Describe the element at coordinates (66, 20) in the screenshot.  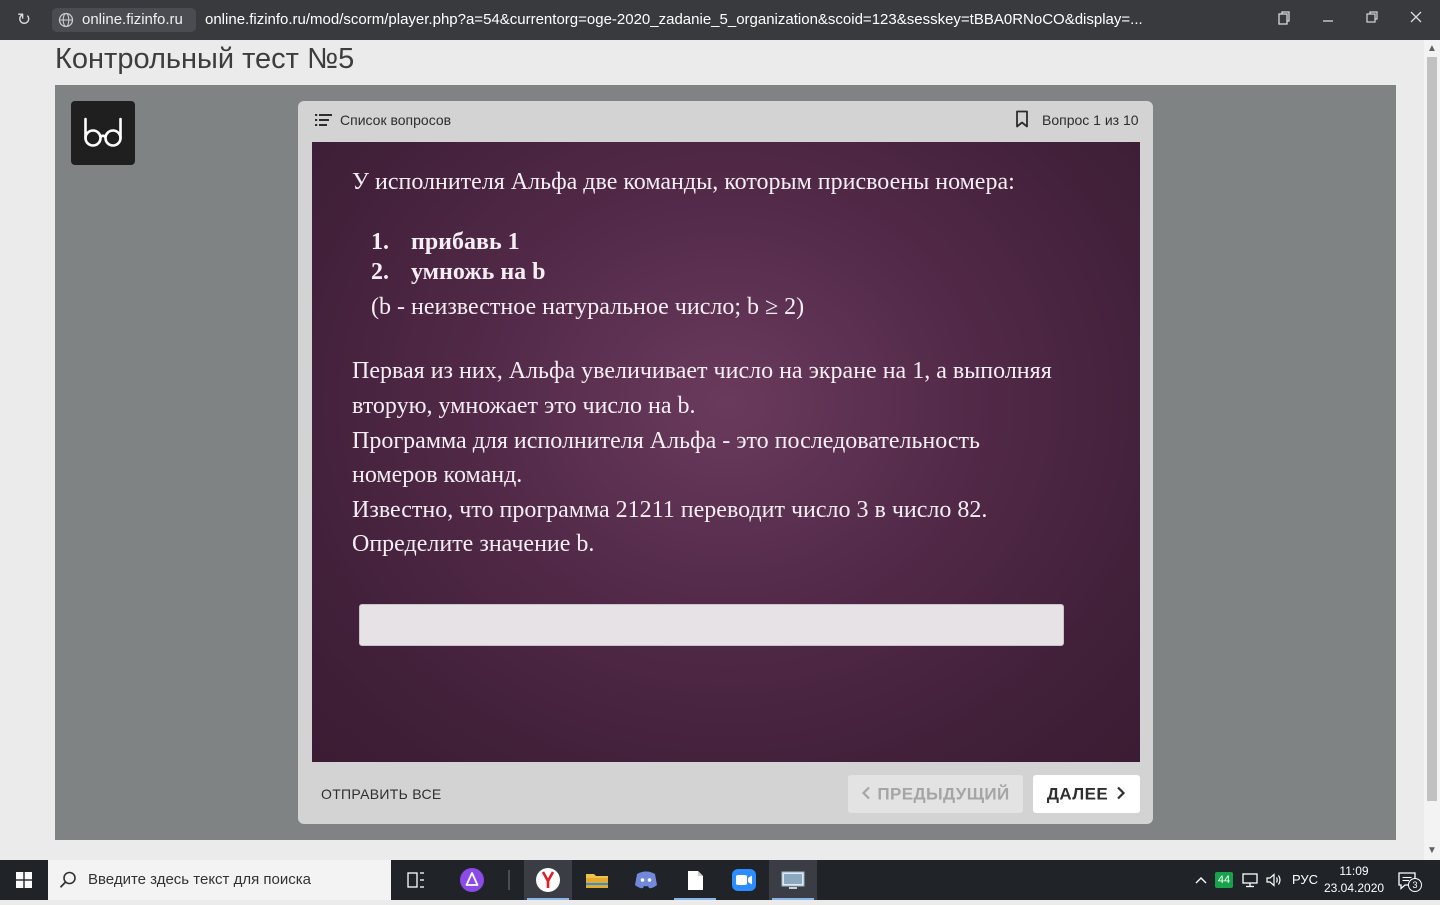
I see `globe-icon` at that location.